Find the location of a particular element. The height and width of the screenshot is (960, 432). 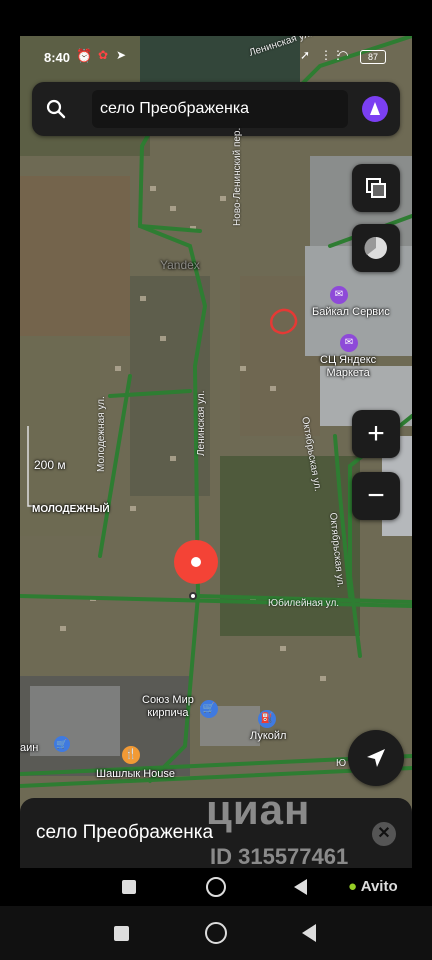

search-icon is located at coordinates (56, 109).